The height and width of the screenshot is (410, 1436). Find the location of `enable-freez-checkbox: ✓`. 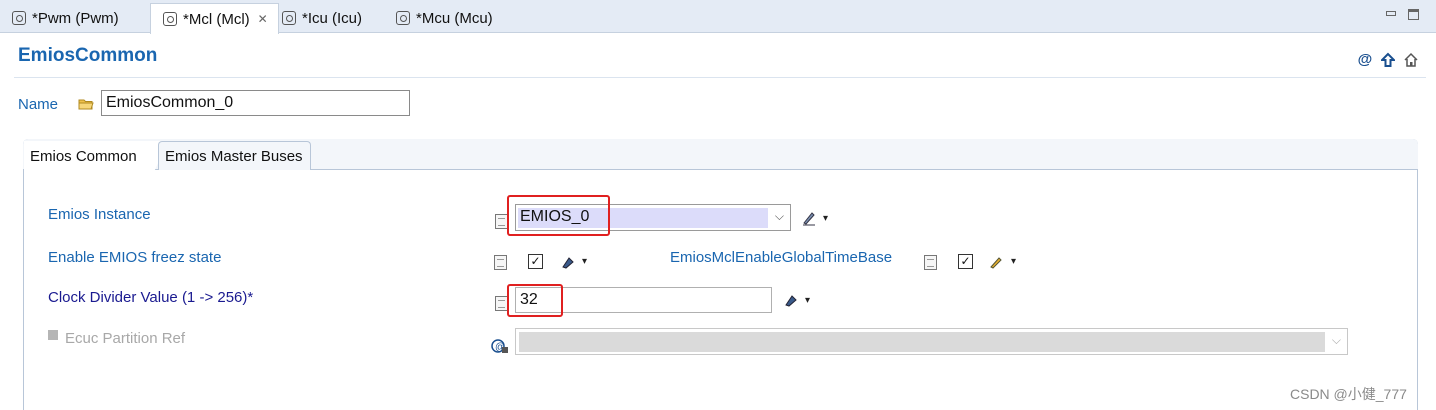

enable-freez-checkbox: ✓ is located at coordinates (535, 261).